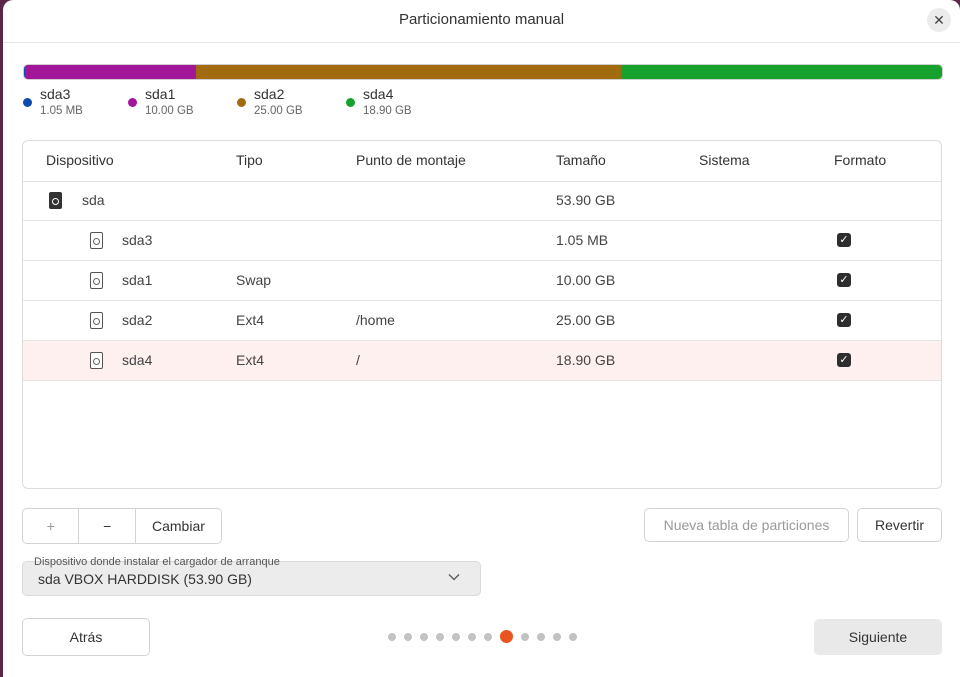  What do you see at coordinates (860, 160) in the screenshot?
I see `column-header-format: Formato` at bounding box center [860, 160].